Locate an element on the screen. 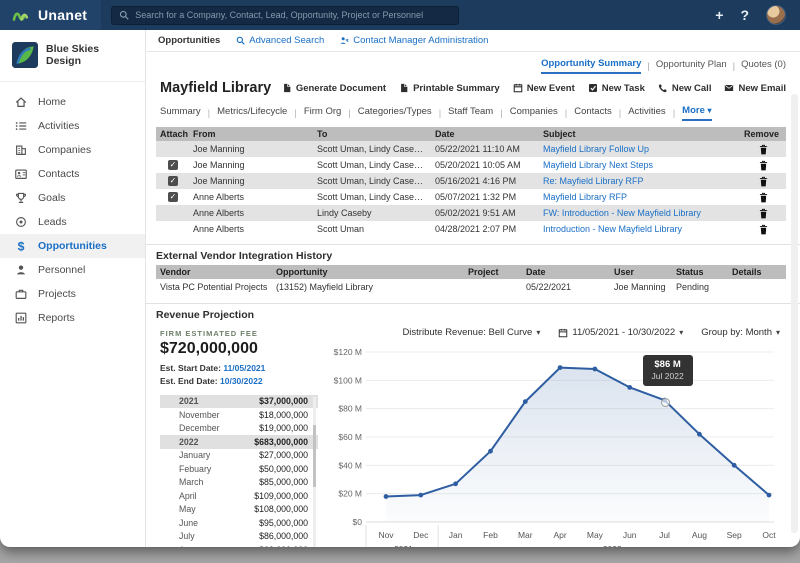 This screenshot has height=563, width=800. email-subject-link: Re: Mayfield Library RFP is located at coordinates (593, 181).